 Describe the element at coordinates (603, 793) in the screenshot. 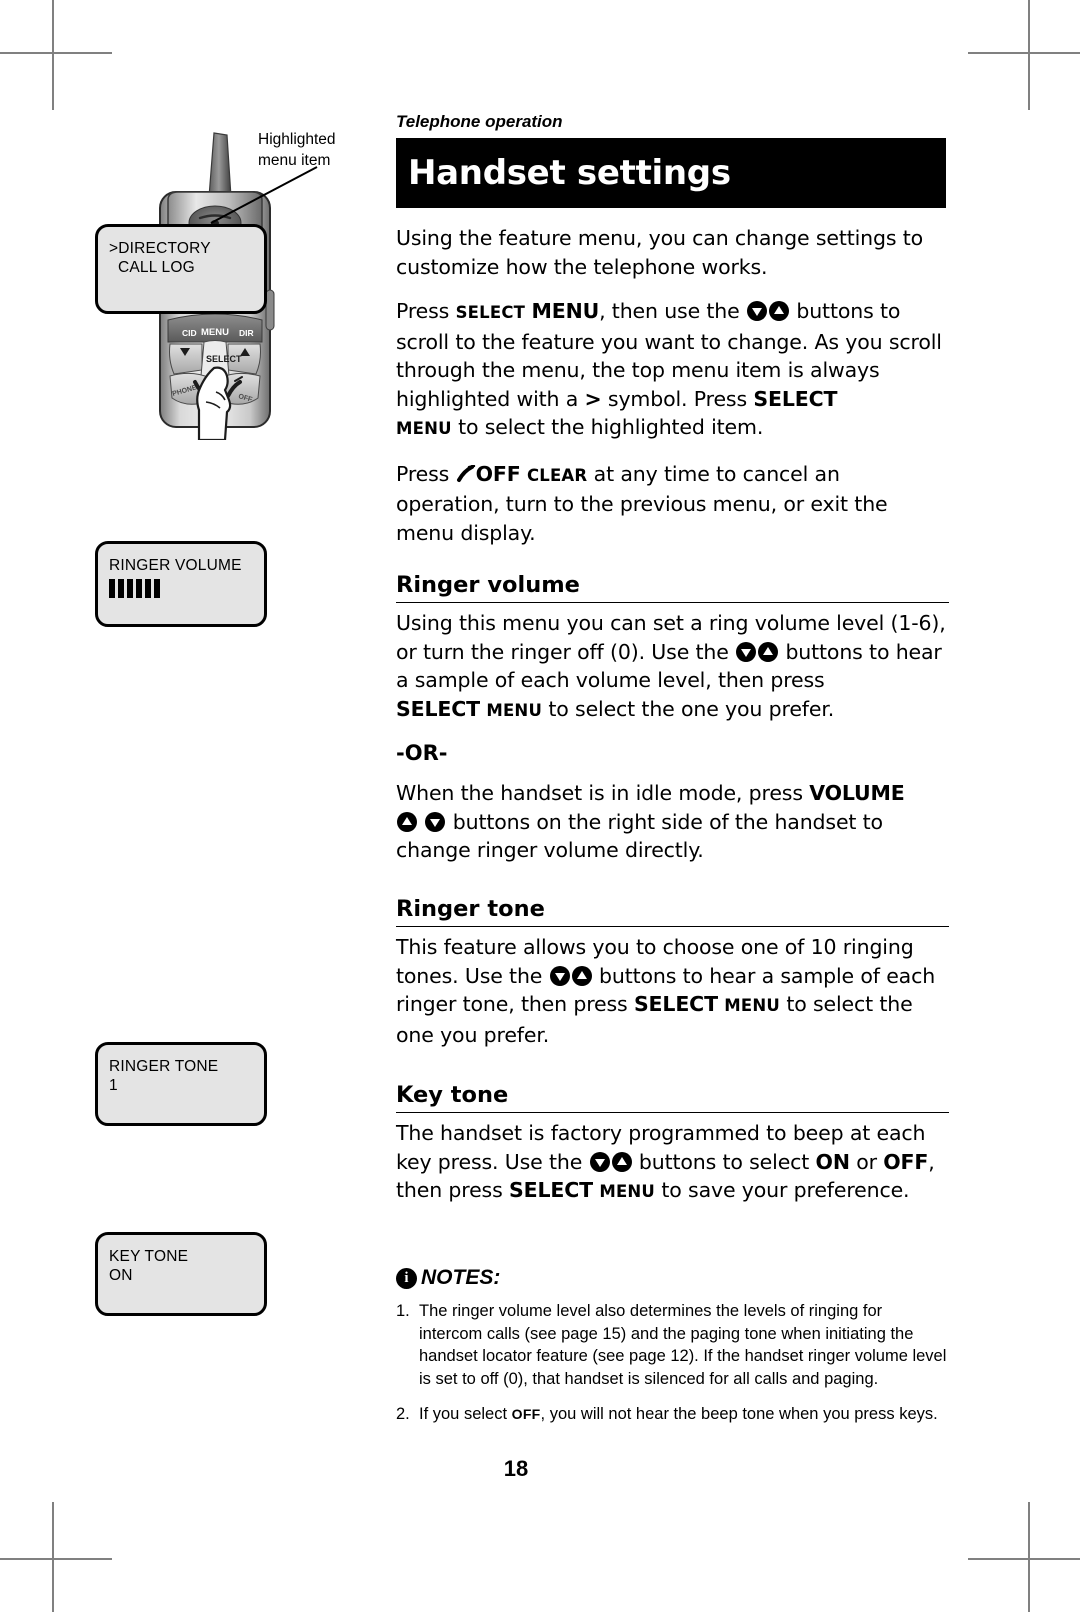

I see `txt: When the handset is in idle mode, press` at that location.